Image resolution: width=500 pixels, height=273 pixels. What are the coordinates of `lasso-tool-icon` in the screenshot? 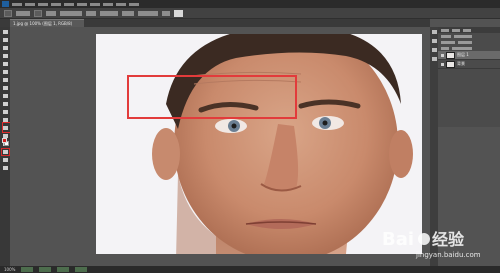 It's located at (5, 48).